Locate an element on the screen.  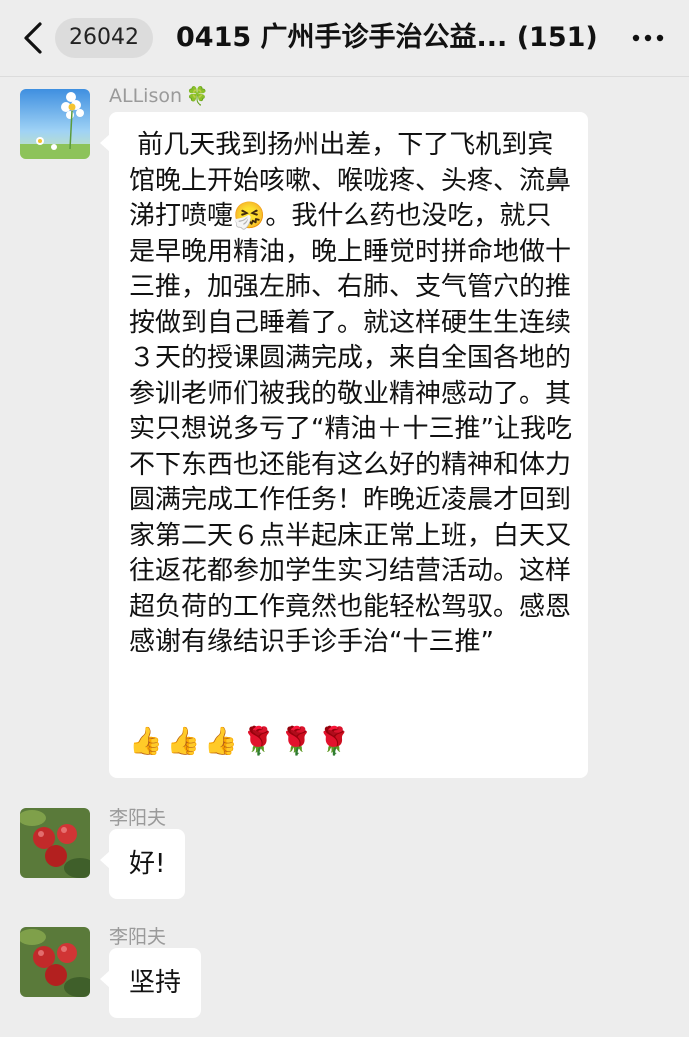
more-options-icon is located at coordinates (648, 38).